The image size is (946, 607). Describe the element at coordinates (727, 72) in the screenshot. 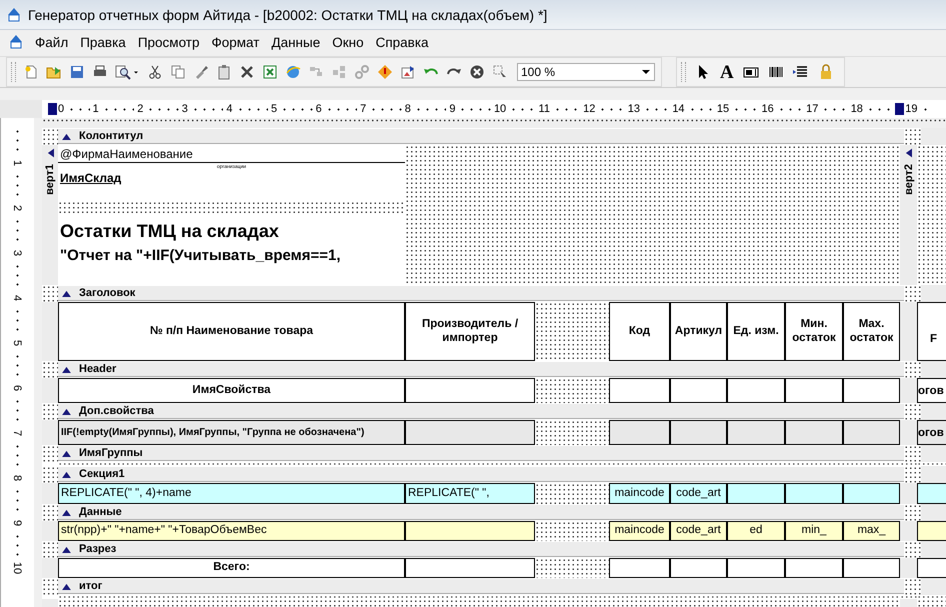

I see `text-tool-button: A` at that location.